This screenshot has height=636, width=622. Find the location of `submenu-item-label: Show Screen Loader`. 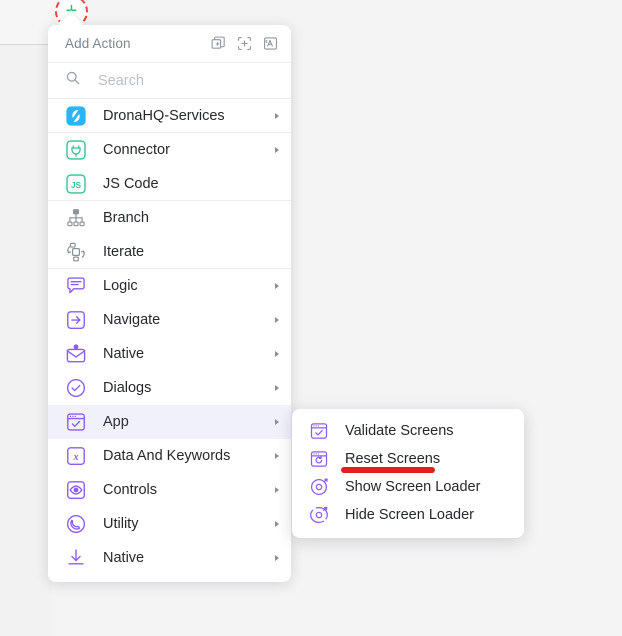

submenu-item-label: Show Screen Loader is located at coordinates (413, 487).